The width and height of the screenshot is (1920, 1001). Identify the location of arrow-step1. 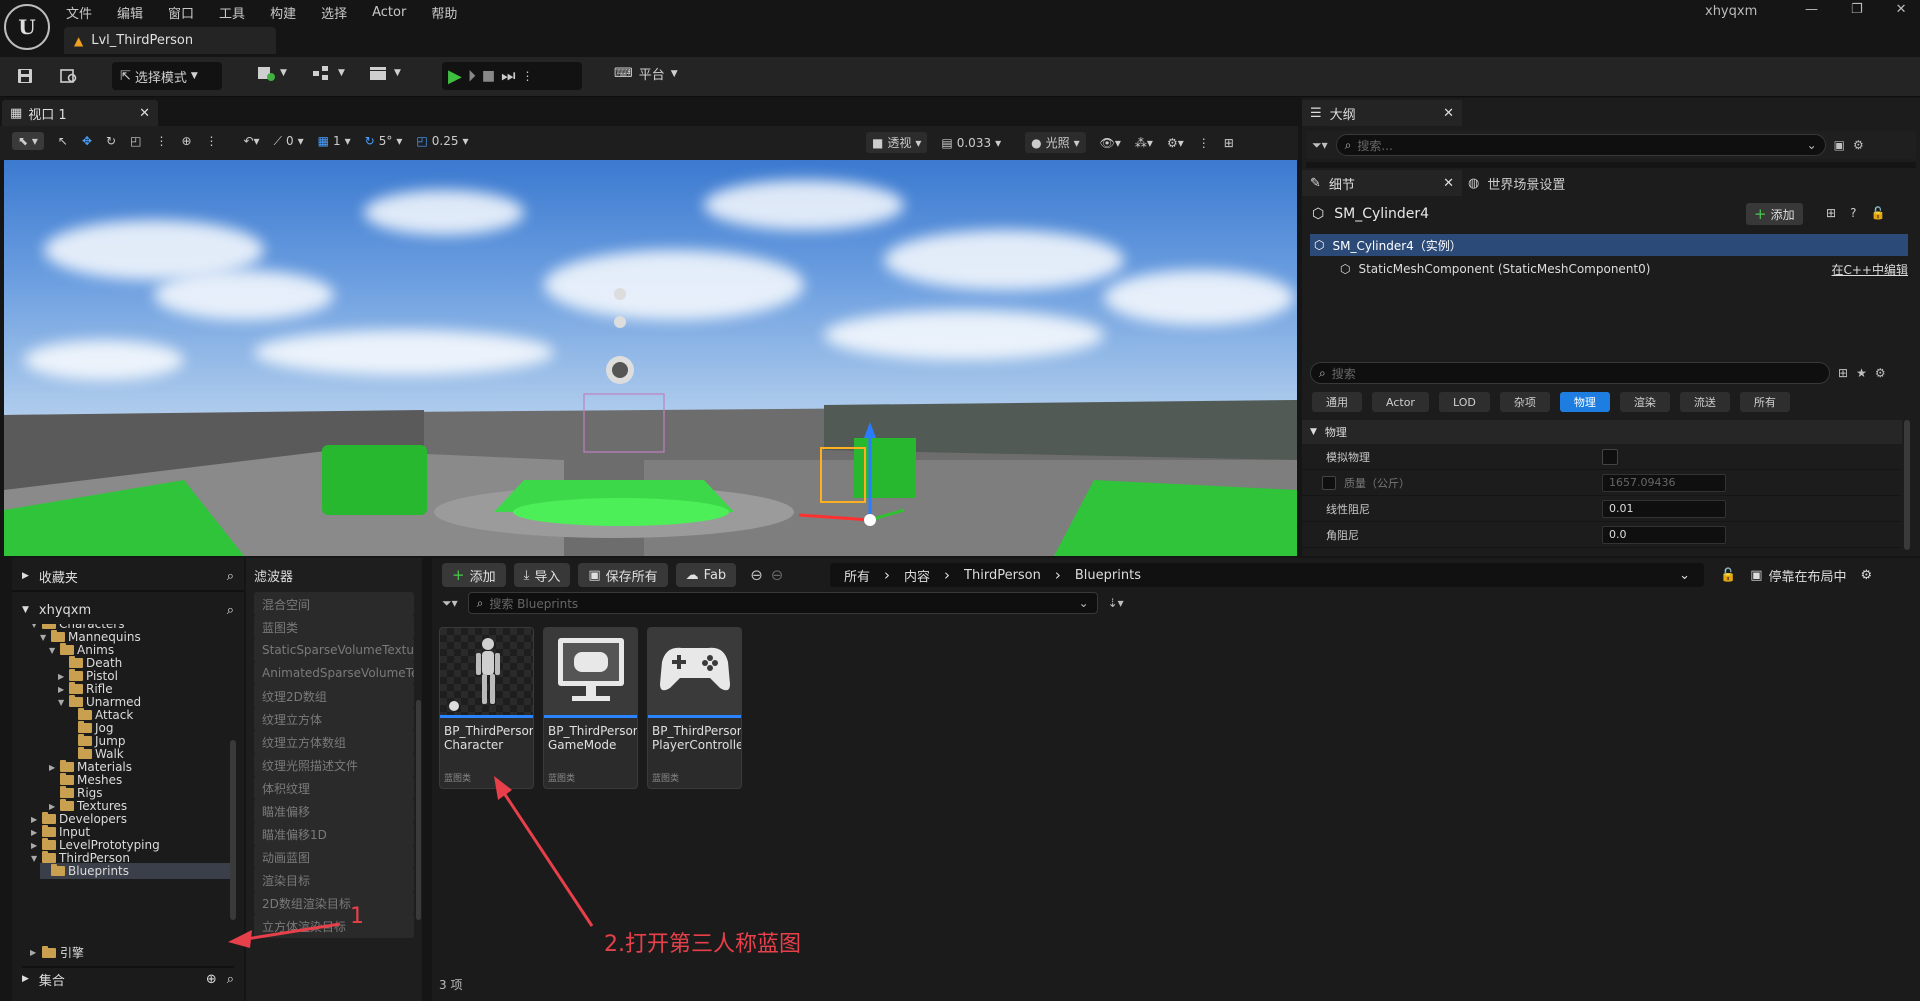
(290, 932).